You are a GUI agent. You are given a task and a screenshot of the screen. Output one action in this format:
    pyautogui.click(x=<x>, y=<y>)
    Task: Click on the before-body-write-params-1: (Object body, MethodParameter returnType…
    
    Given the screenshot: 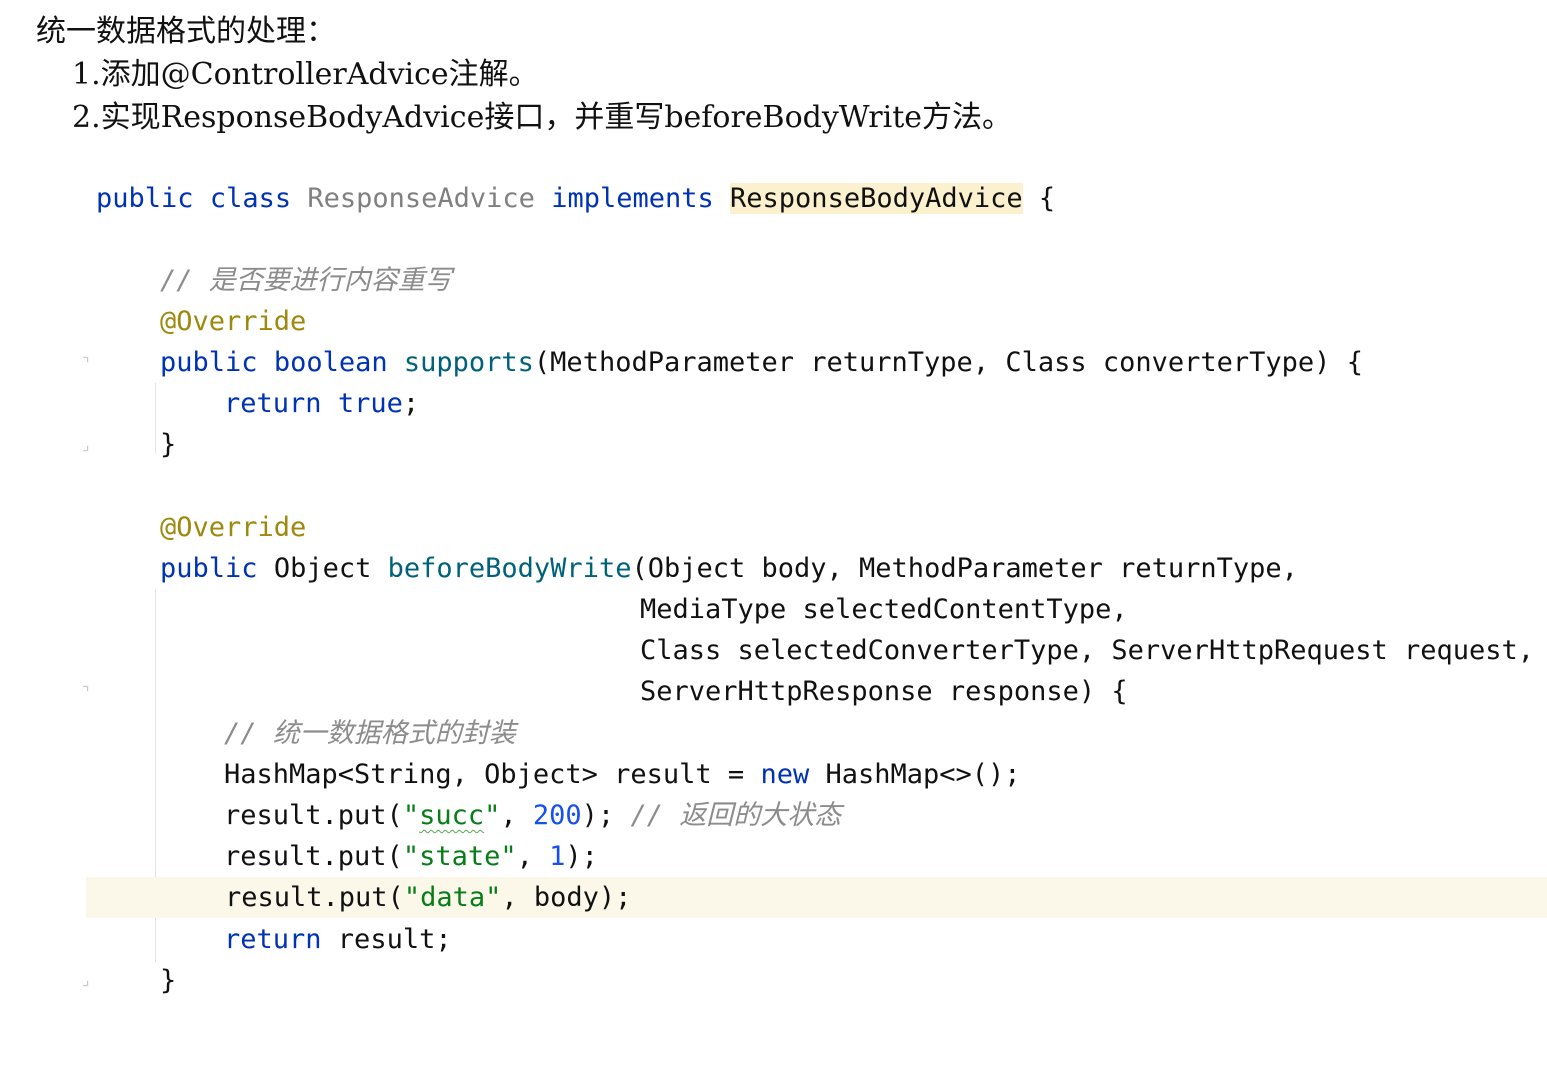 What is the action you would take?
    pyautogui.click(x=964, y=568)
    